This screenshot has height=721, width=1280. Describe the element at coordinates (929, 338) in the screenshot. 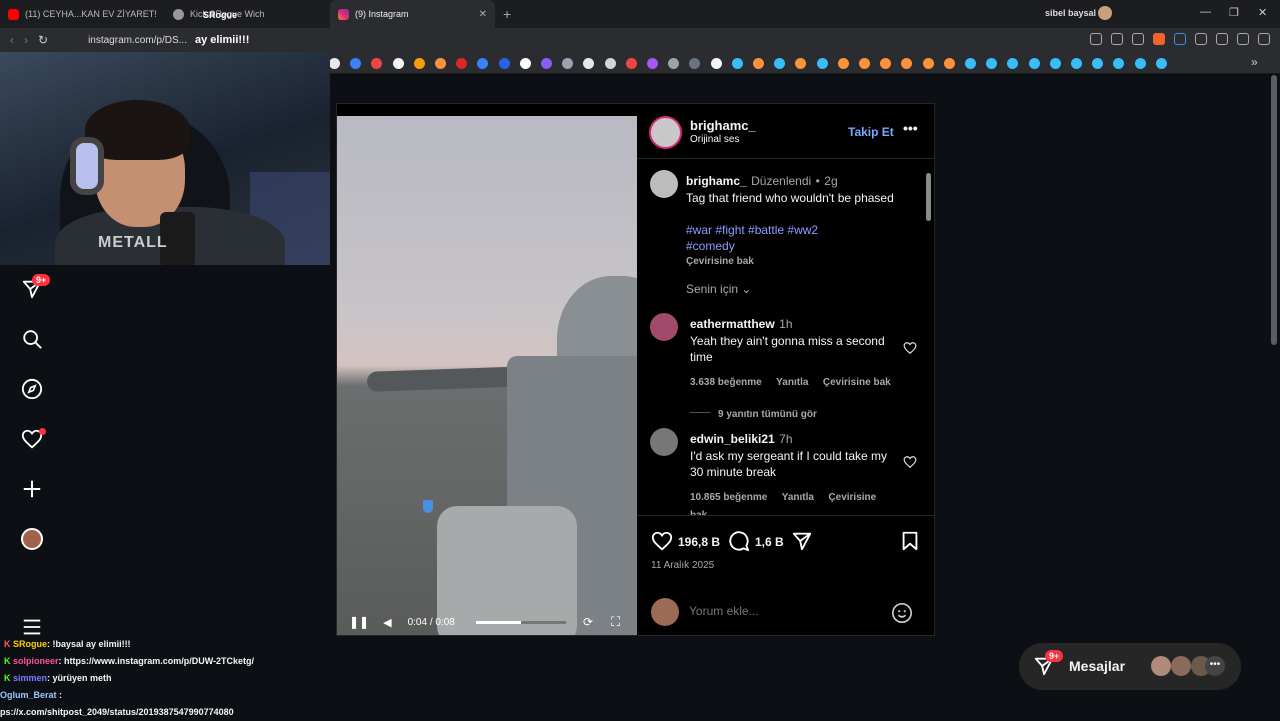

I see `comments-scrollbar` at that location.